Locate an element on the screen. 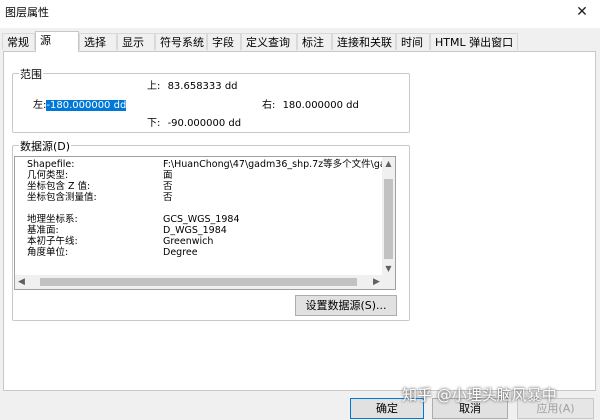  extent-right-label: 右: is located at coordinates (269, 105).